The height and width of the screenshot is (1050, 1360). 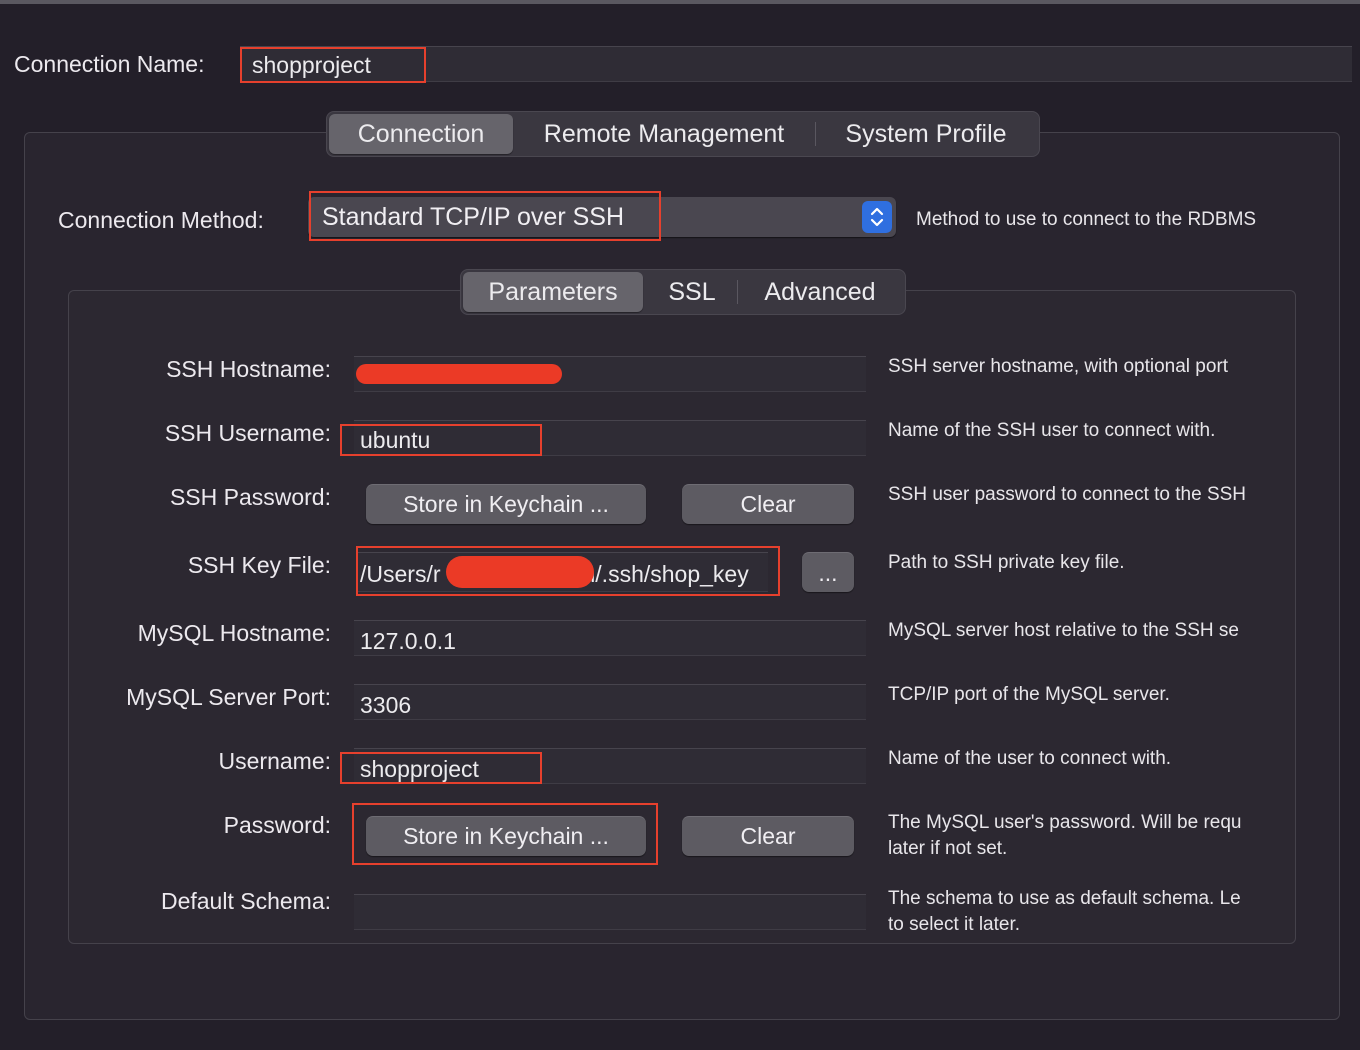 I want to click on ssh-clear-button: Clear, so click(x=768, y=504).